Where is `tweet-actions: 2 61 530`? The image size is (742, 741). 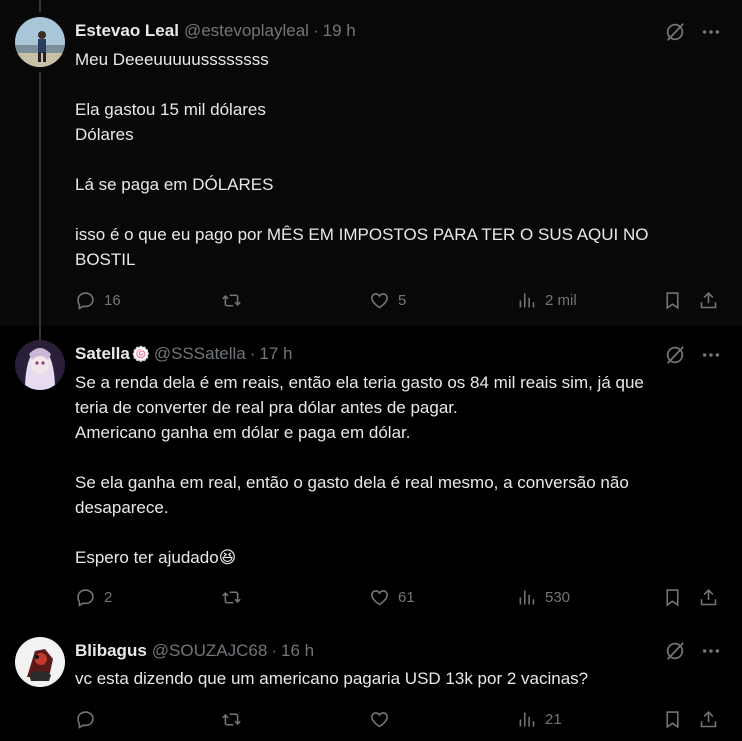
tweet-actions: 2 61 530 is located at coordinates (397, 597).